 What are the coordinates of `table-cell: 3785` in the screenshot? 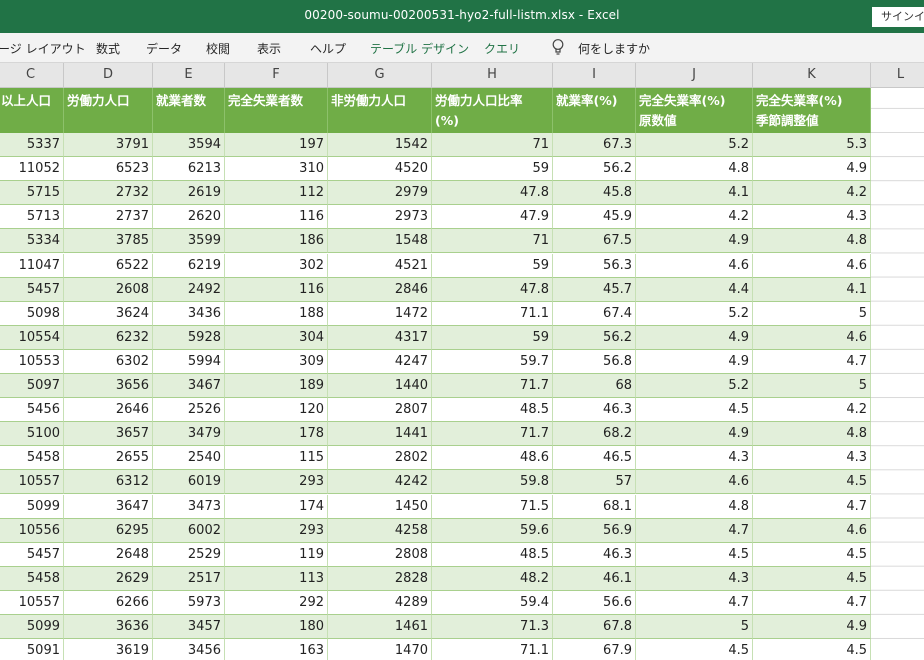 It's located at (108, 241).